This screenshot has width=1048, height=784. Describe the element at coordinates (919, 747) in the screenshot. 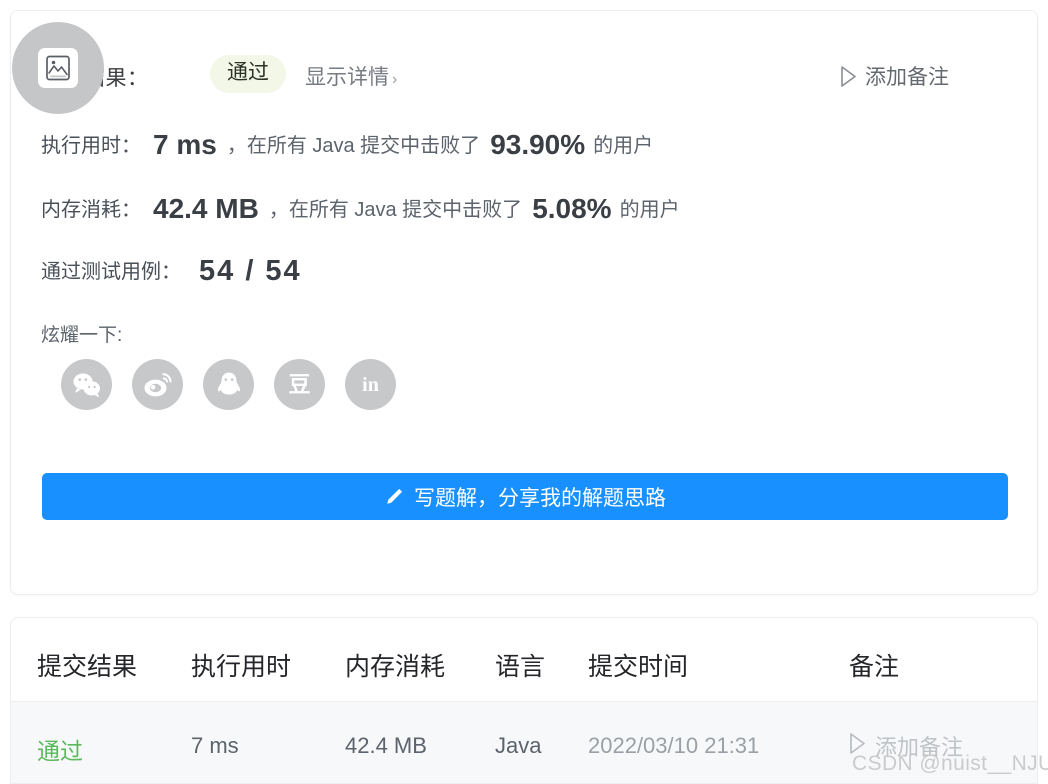

I see `cell-add-note-label: 添加备注` at that location.